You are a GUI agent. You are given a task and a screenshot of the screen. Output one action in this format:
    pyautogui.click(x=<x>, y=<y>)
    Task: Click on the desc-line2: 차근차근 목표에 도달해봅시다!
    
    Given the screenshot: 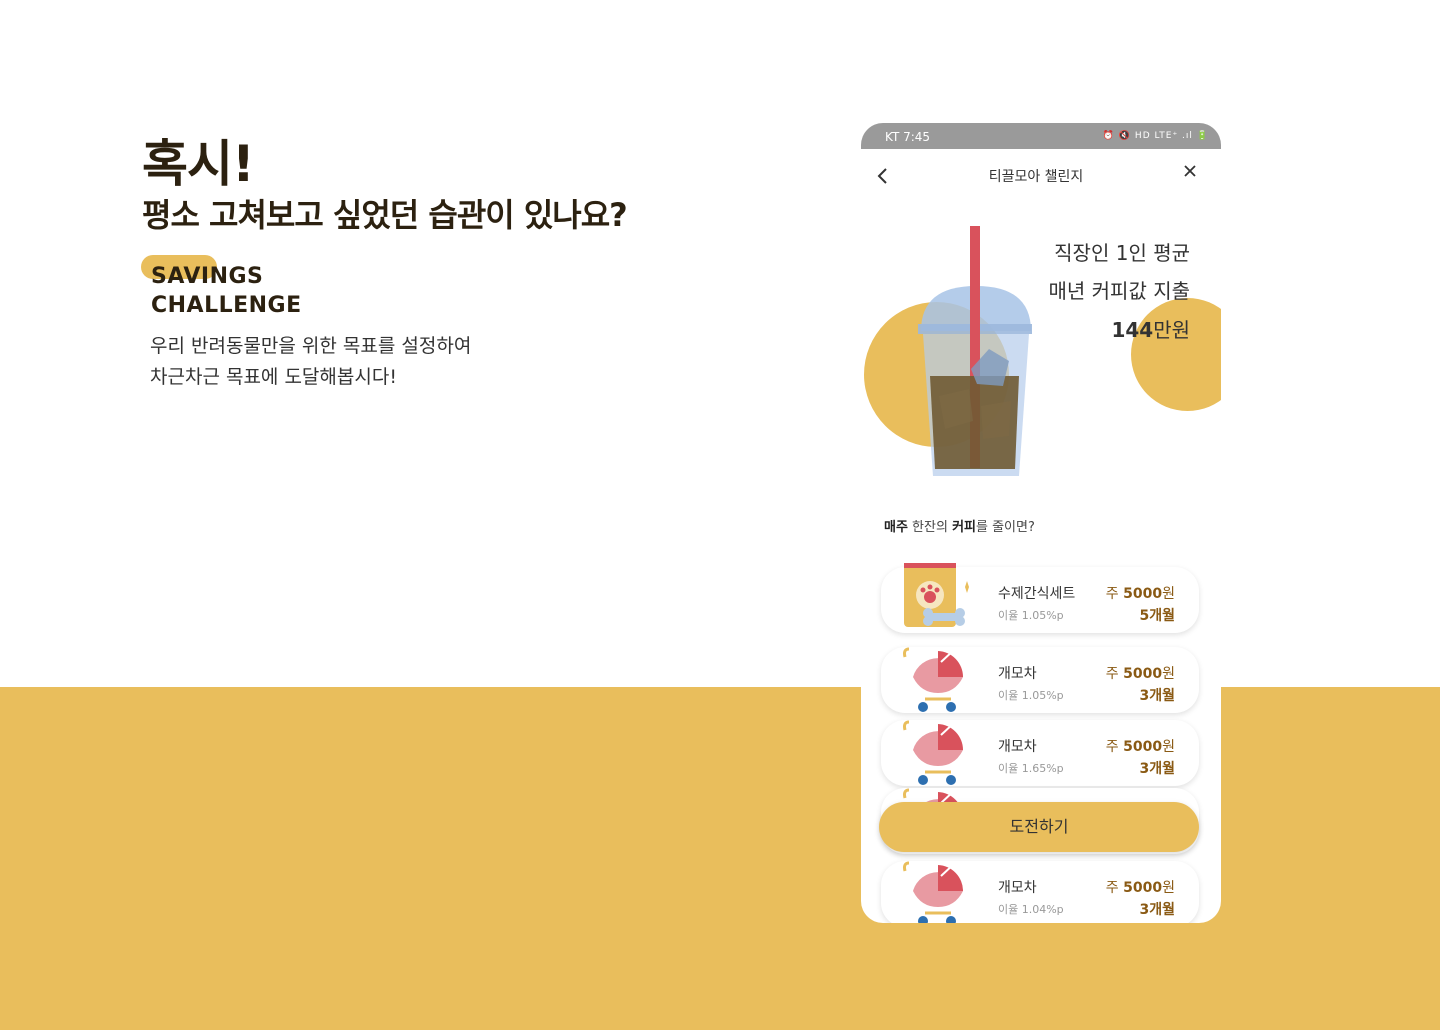 What is the action you would take?
    pyautogui.click(x=273, y=377)
    